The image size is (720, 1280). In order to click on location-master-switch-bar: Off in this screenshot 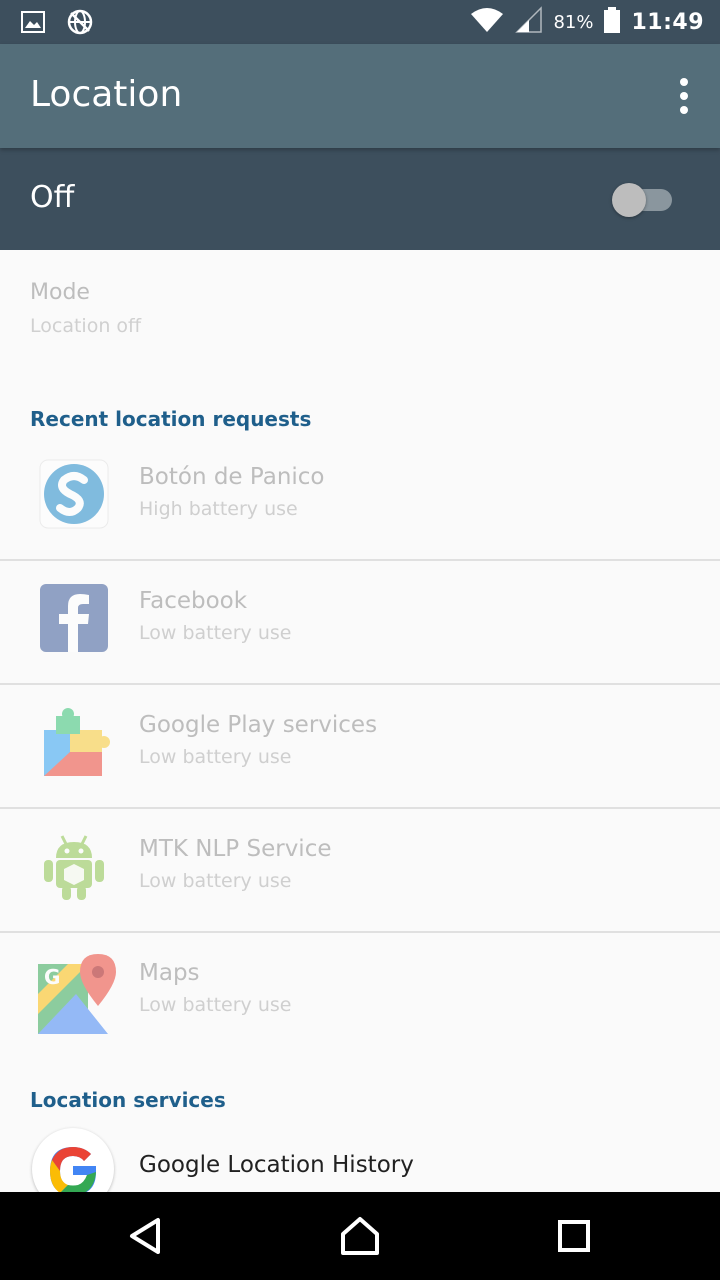, I will do `click(360, 199)`.